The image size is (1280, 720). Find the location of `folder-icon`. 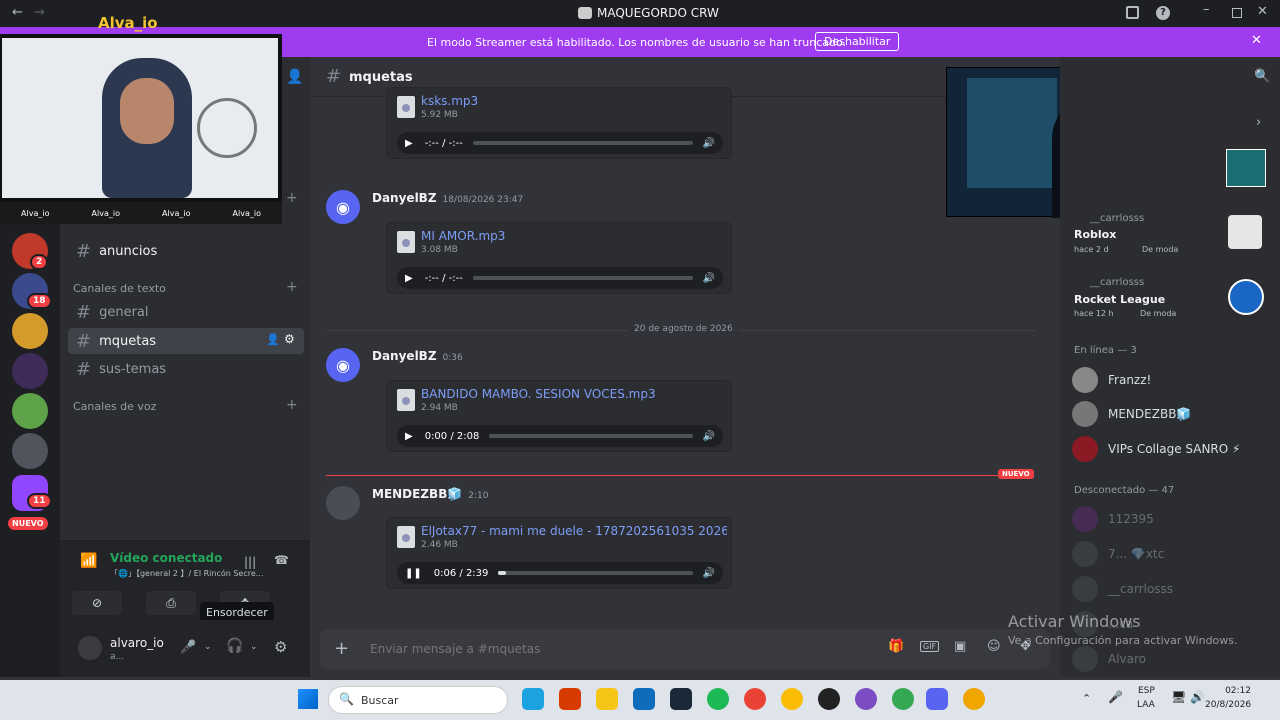

folder-icon is located at coordinates (607, 699).